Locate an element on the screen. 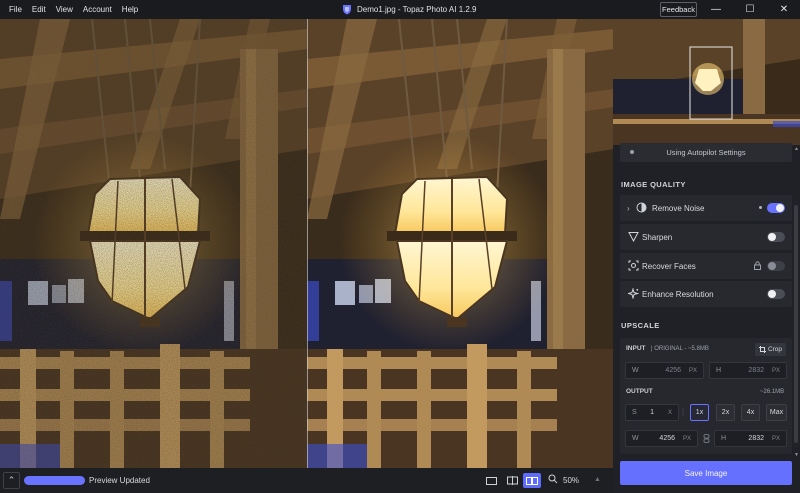 This screenshot has width=800, height=493. navigator-thumbnail is located at coordinates (706, 82).